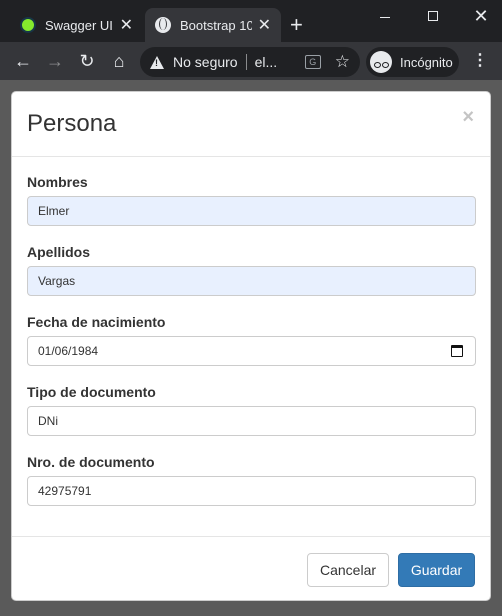 This screenshot has height=616, width=502. What do you see at coordinates (251, 421) in the screenshot?
I see `tipo-documento-input: DNi` at bounding box center [251, 421].